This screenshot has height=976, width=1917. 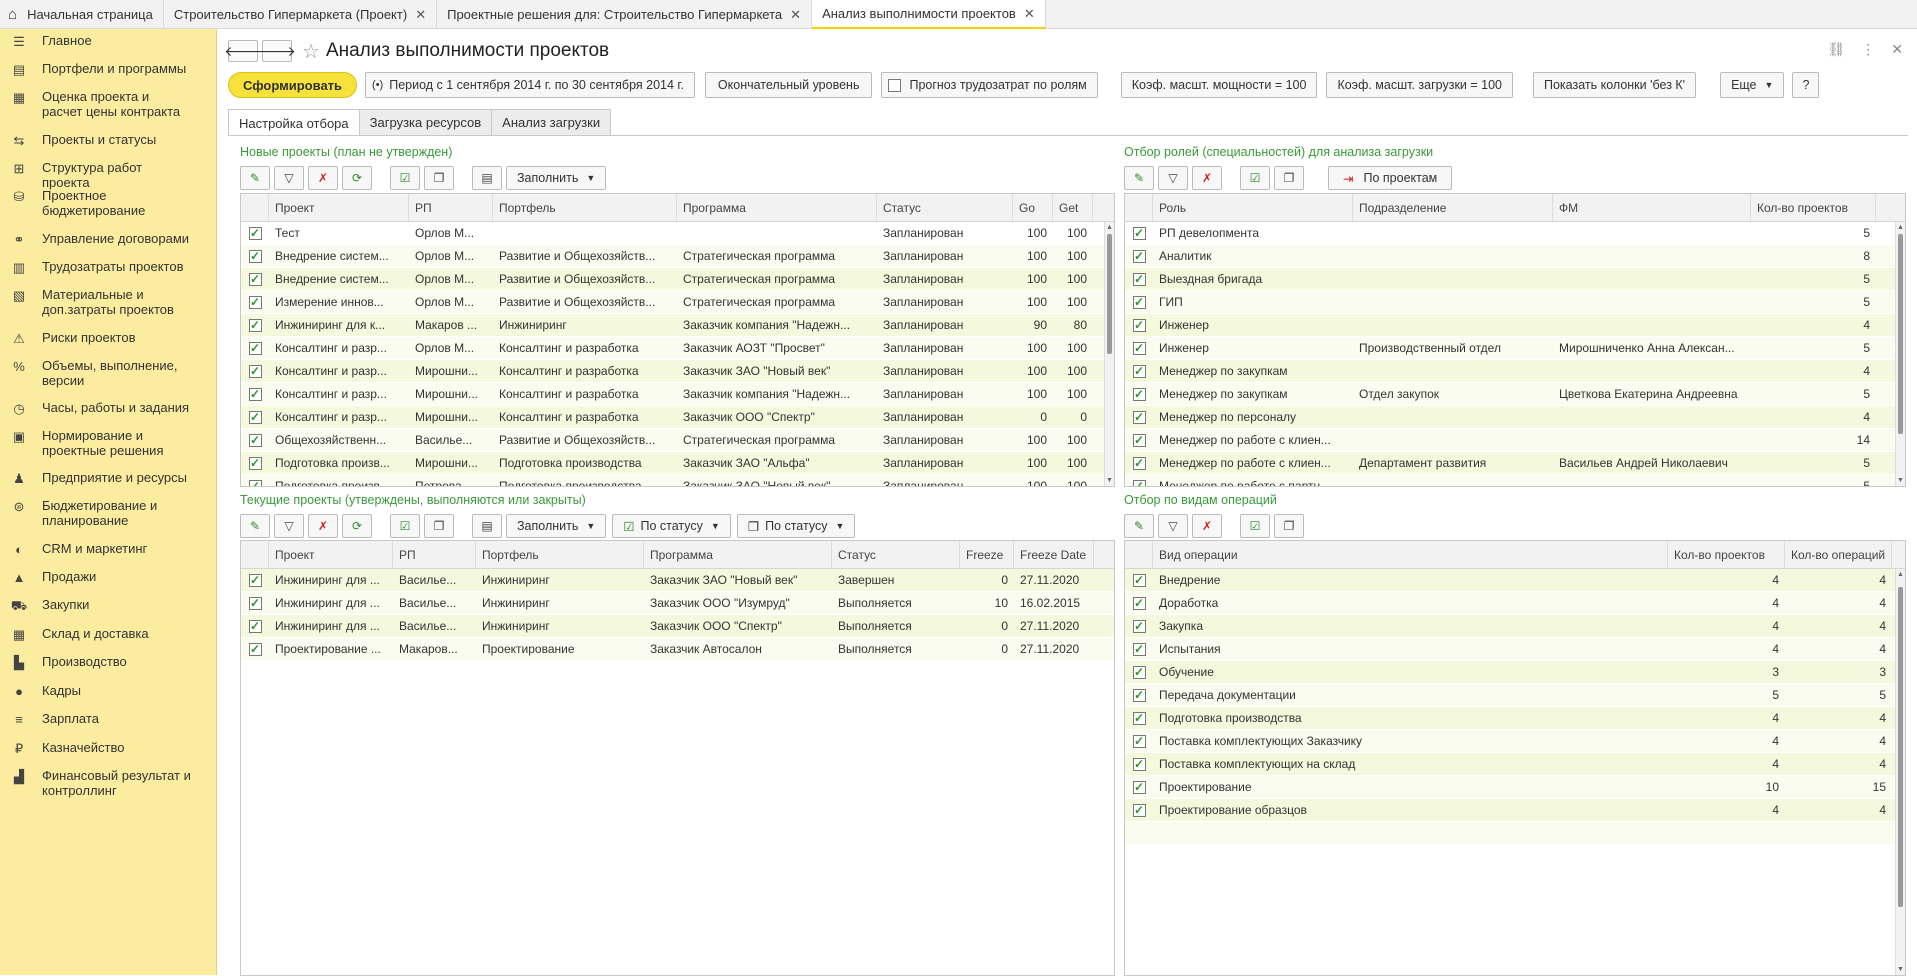 I want to click on table-row: ✓ Доработка 4 4, so click(x=1515, y=603).